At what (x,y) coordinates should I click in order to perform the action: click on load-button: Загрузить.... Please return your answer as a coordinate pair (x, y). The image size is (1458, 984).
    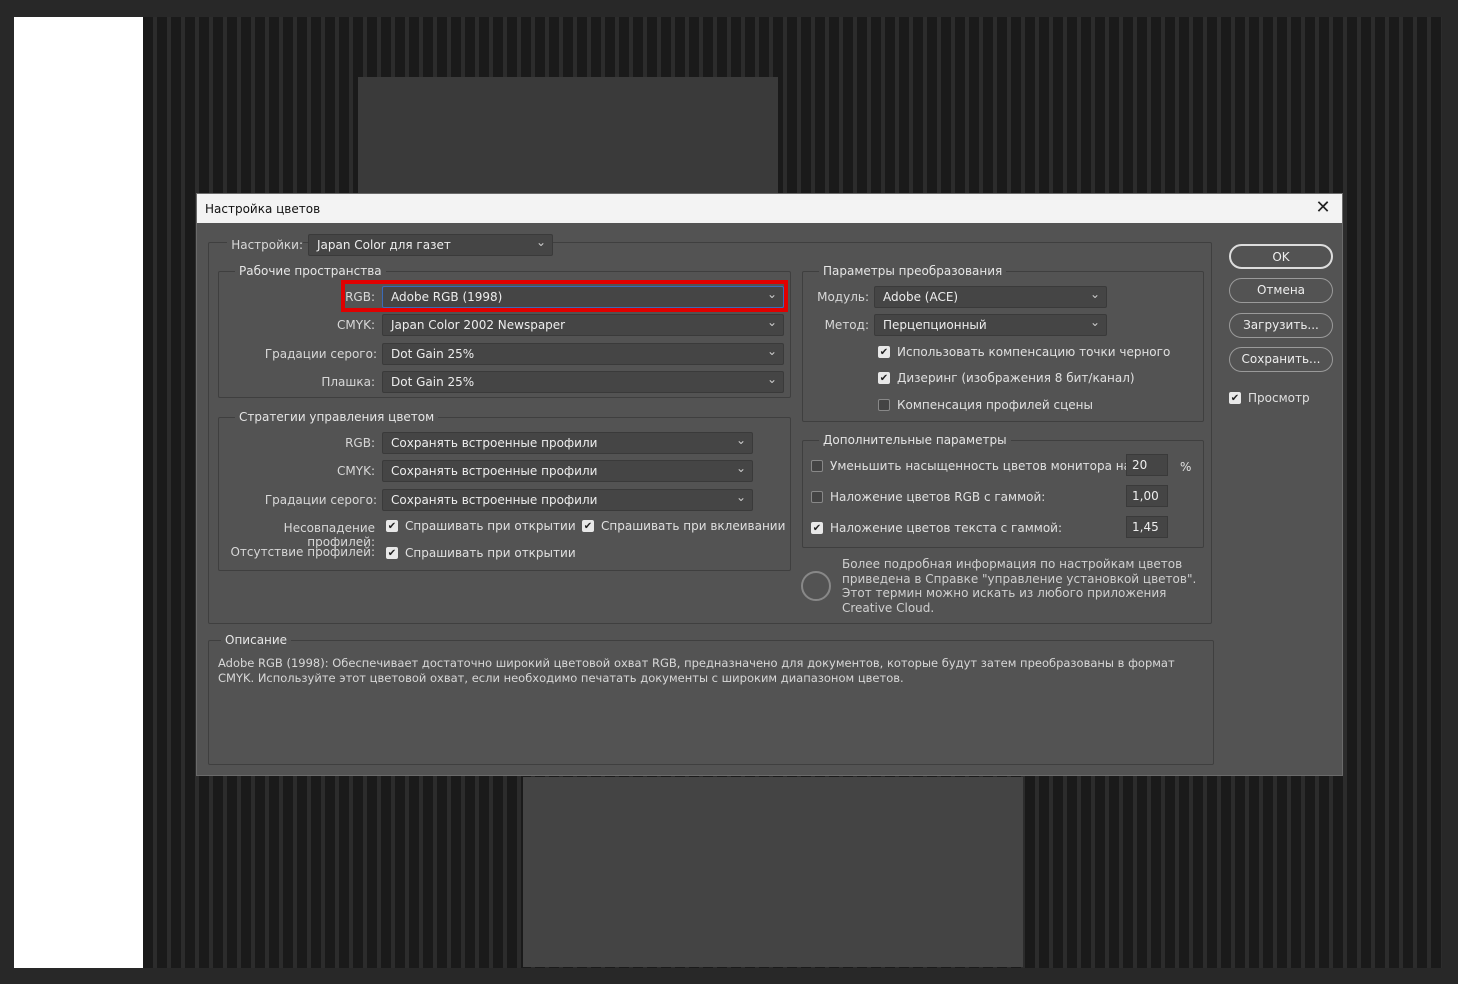
    Looking at the image, I should click on (1281, 325).